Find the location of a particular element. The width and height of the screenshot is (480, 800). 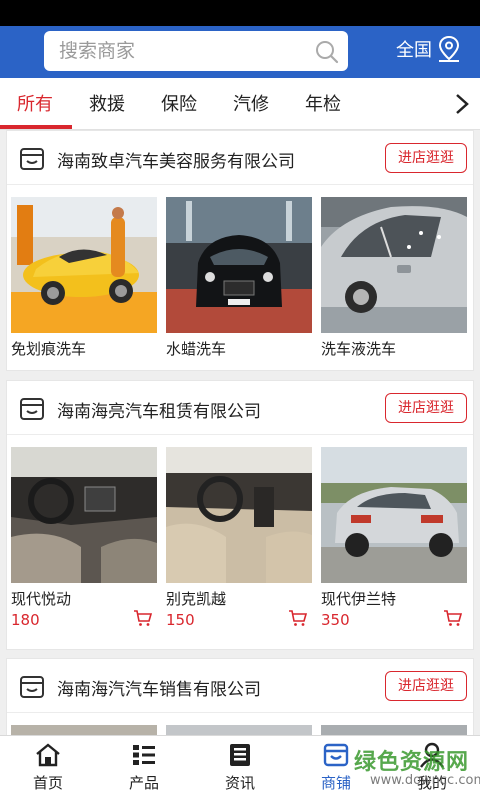

tab-rescue: 救援 is located at coordinates (107, 103).